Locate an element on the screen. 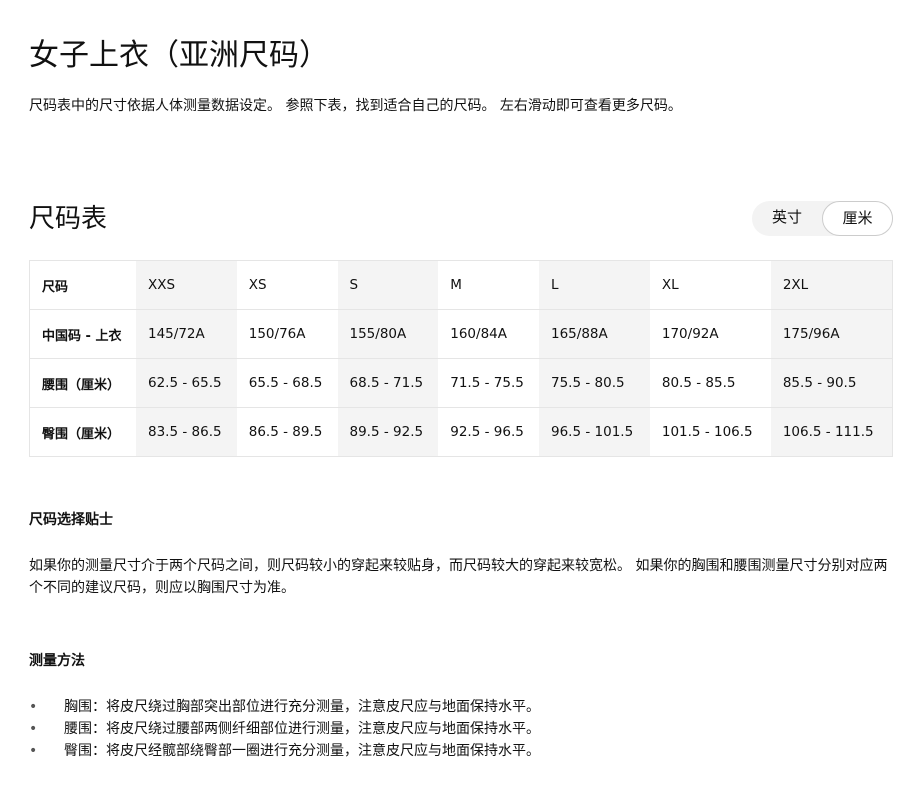 The height and width of the screenshot is (789, 913). table-cell: M is located at coordinates (456, 285).